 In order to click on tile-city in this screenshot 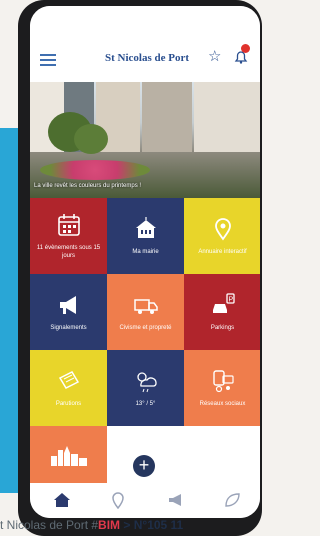, I will do `click(68, 454)`.